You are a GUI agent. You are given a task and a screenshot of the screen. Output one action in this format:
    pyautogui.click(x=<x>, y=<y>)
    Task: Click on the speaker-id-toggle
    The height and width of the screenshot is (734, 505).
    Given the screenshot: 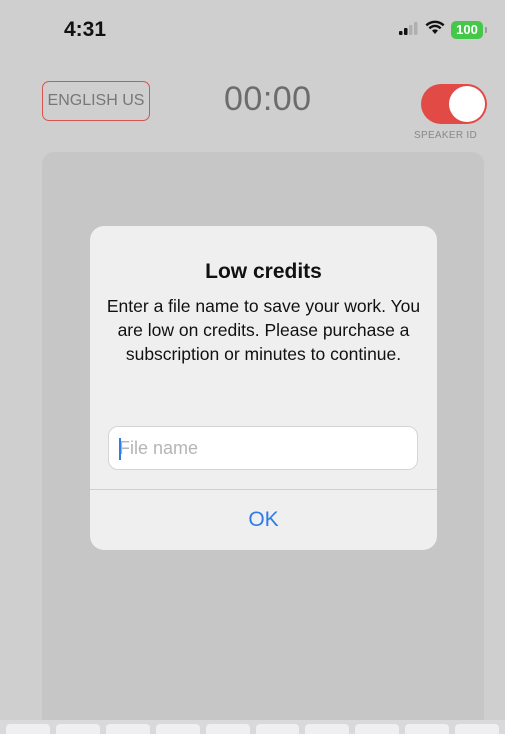 What is the action you would take?
    pyautogui.click(x=454, y=104)
    